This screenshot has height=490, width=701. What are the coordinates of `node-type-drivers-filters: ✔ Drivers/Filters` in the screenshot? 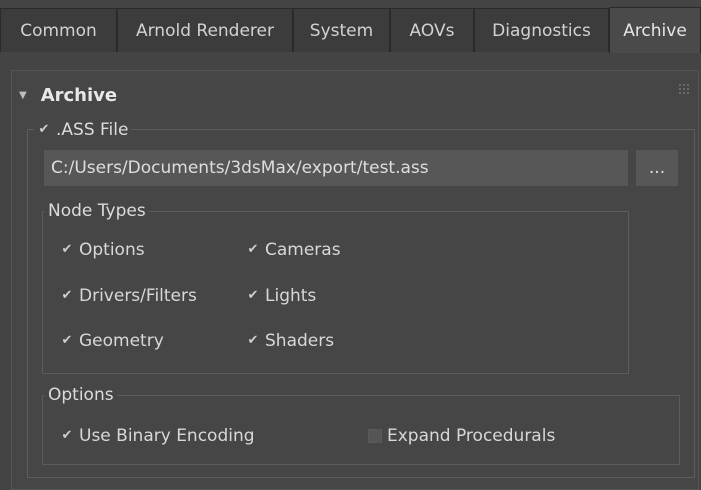 It's located at (128, 296).